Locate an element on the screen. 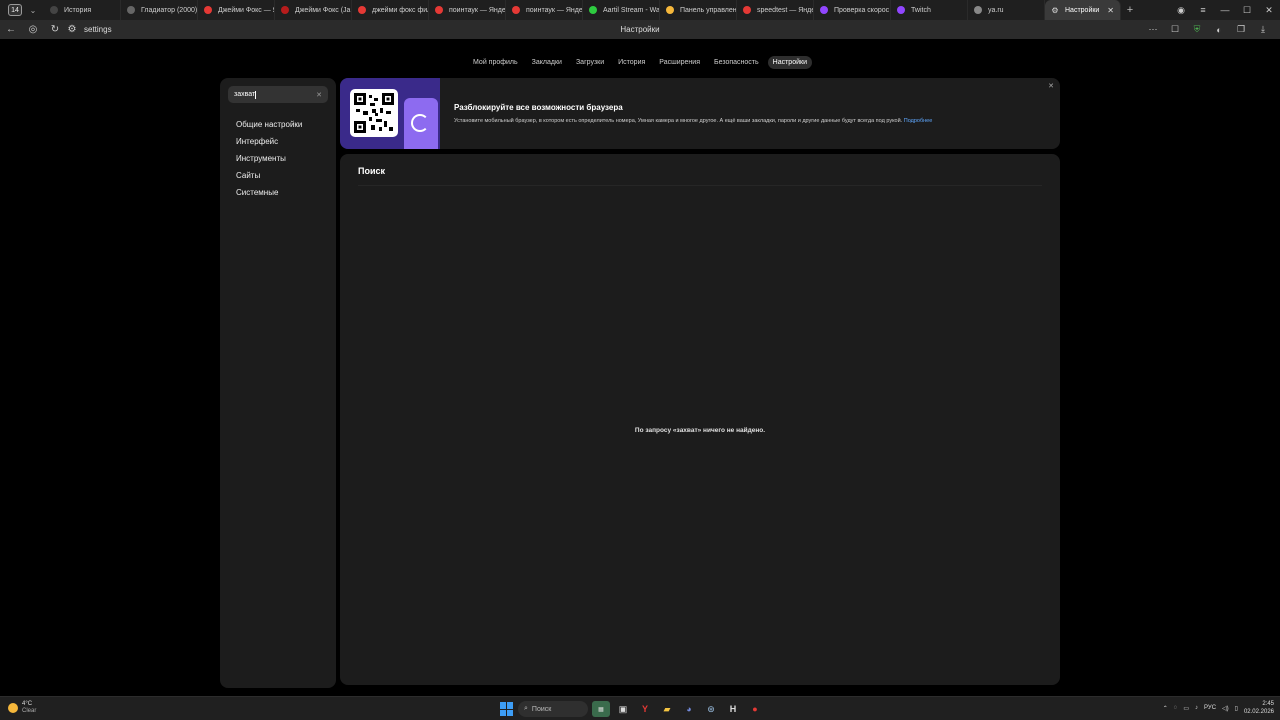 The image size is (1280, 720). weather-desc: Clear is located at coordinates (29, 711).